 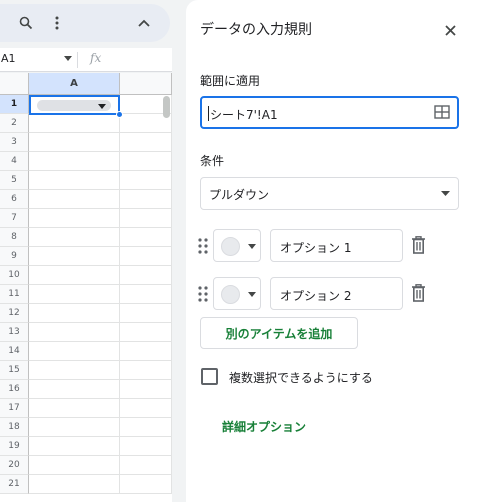 I want to click on row-header: 15, so click(x=14, y=370).